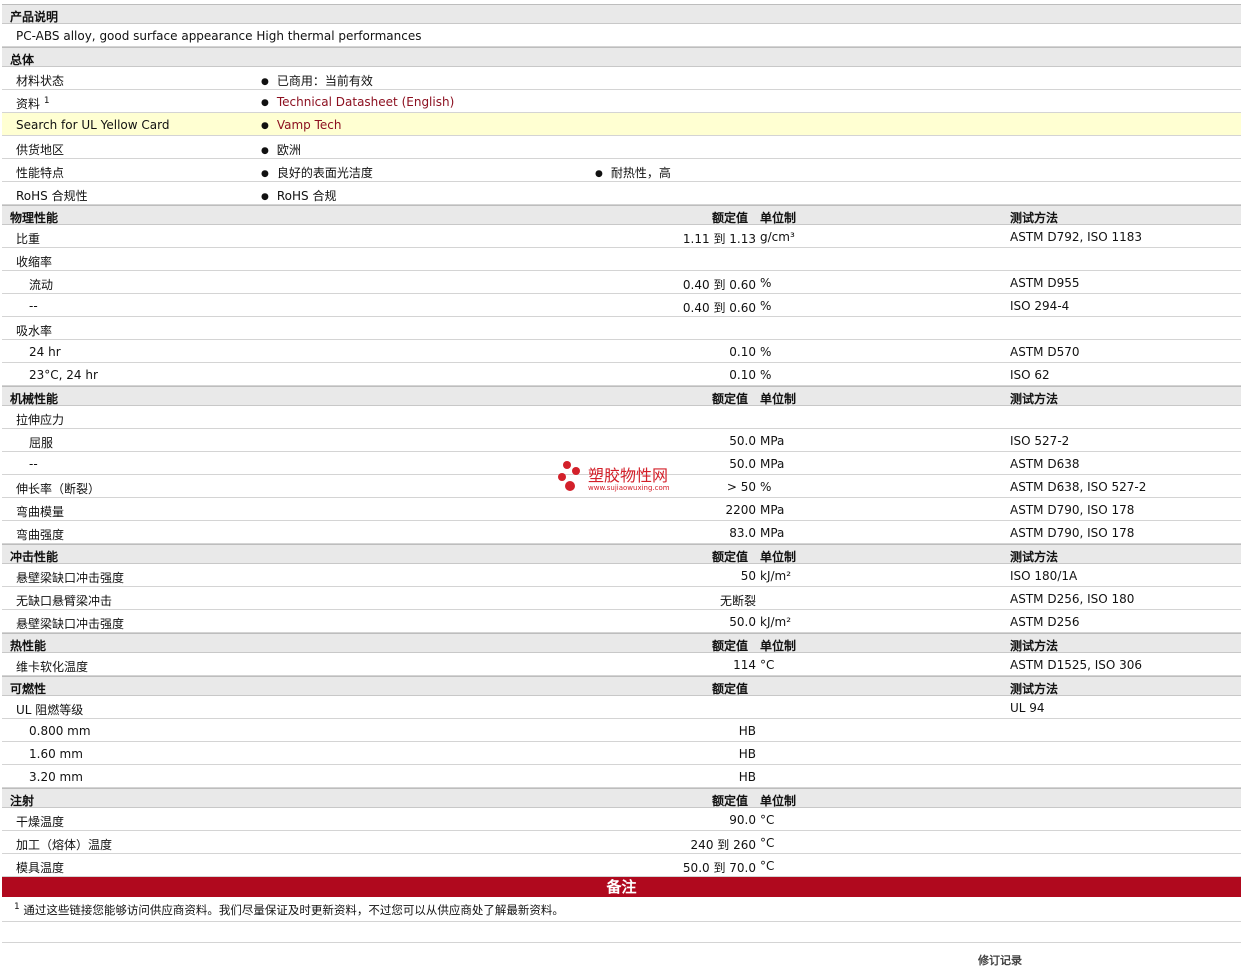 The image size is (1241, 968). What do you see at coordinates (34, 262) in the screenshot?
I see `row-label: 收缩率` at bounding box center [34, 262].